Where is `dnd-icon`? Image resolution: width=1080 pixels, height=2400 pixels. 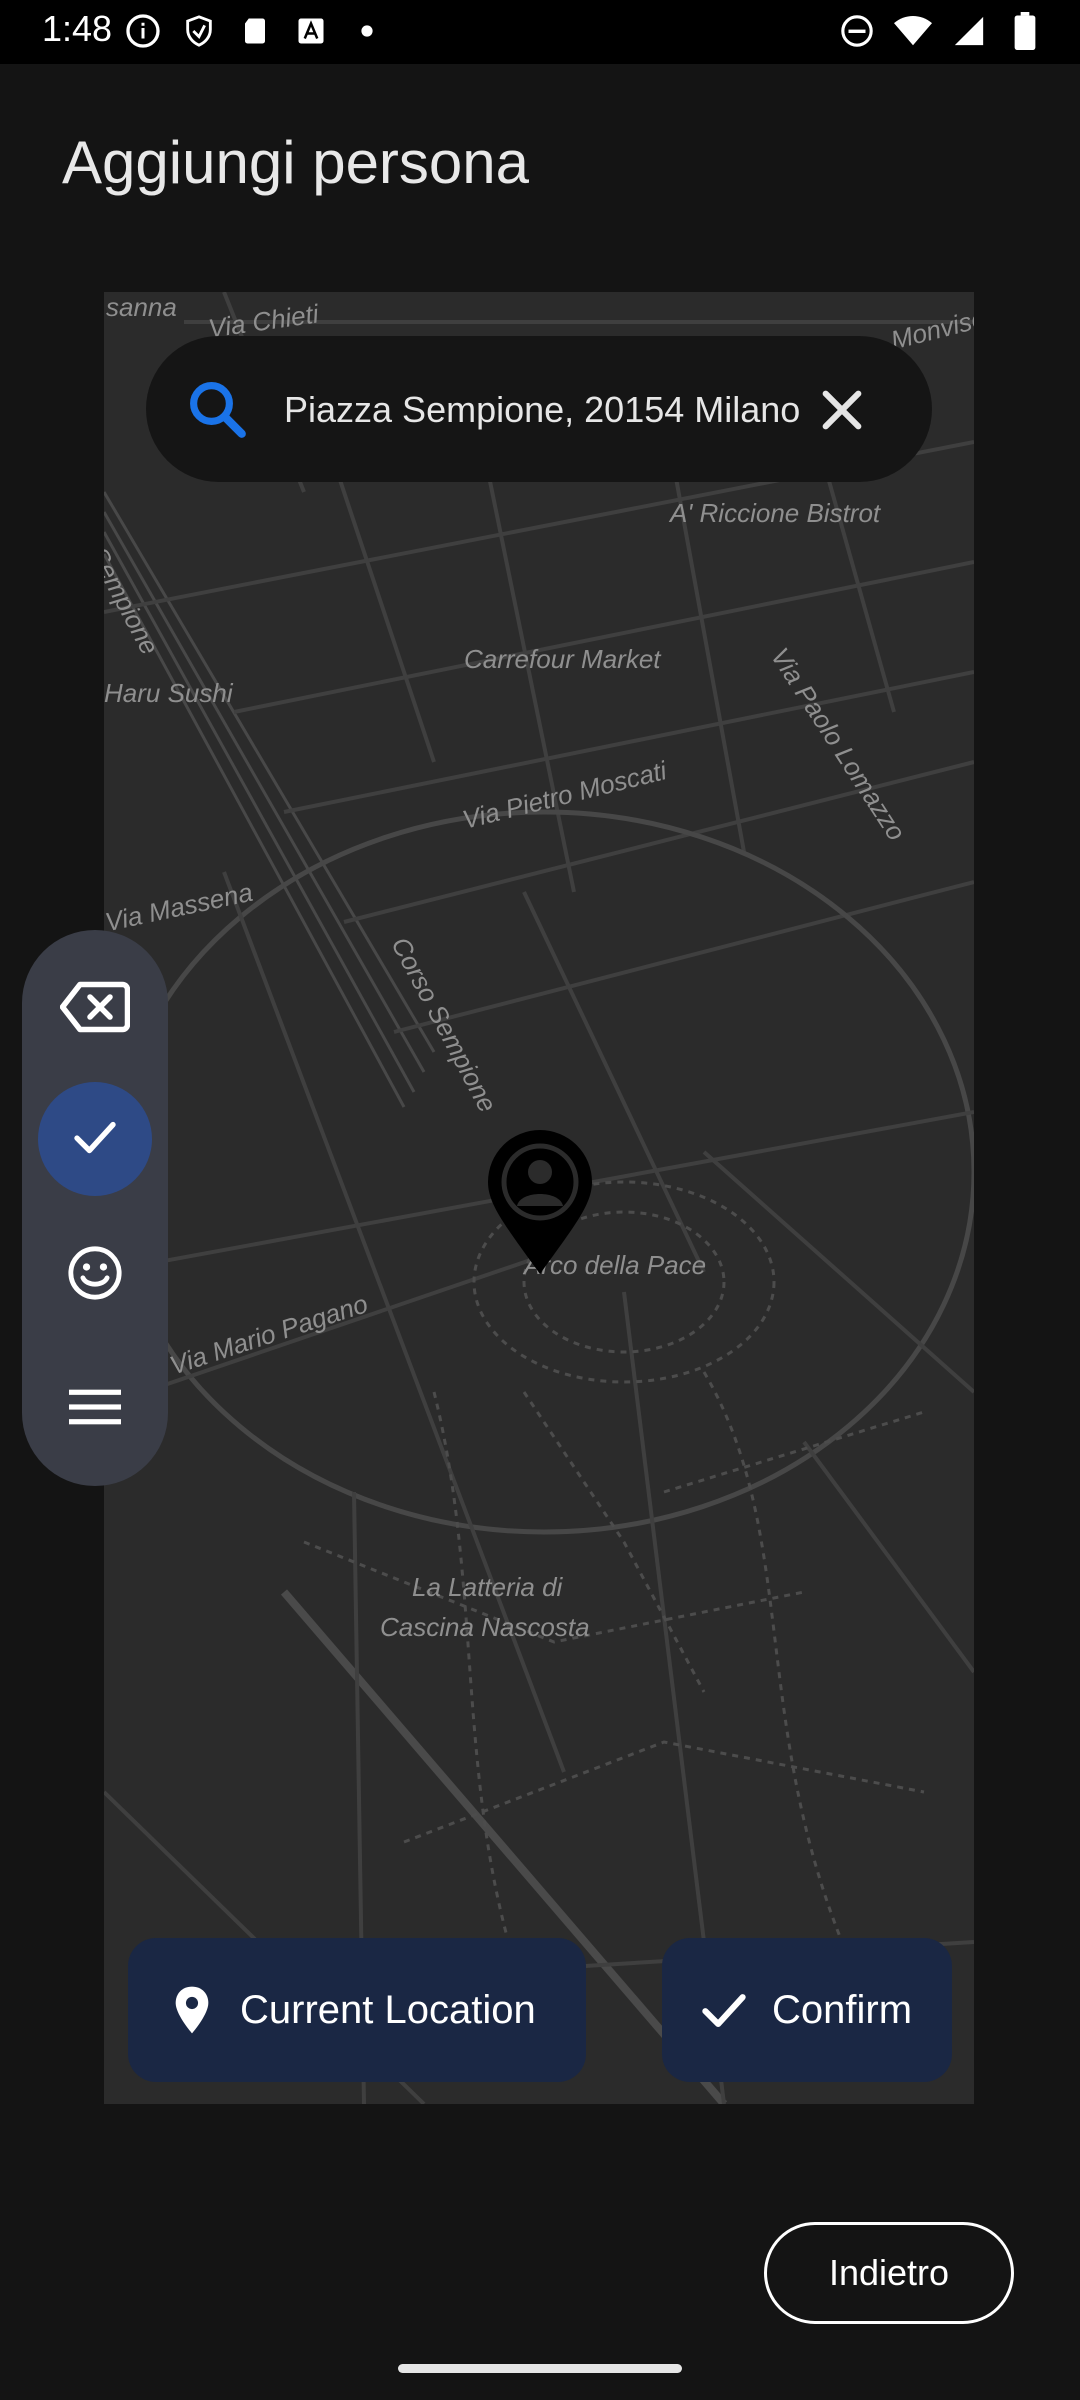 dnd-icon is located at coordinates (857, 31).